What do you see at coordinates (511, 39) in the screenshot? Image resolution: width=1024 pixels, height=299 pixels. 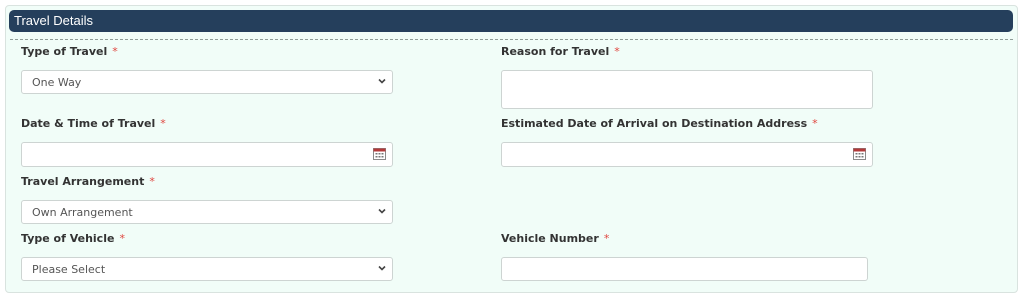 I see `section-divider` at bounding box center [511, 39].